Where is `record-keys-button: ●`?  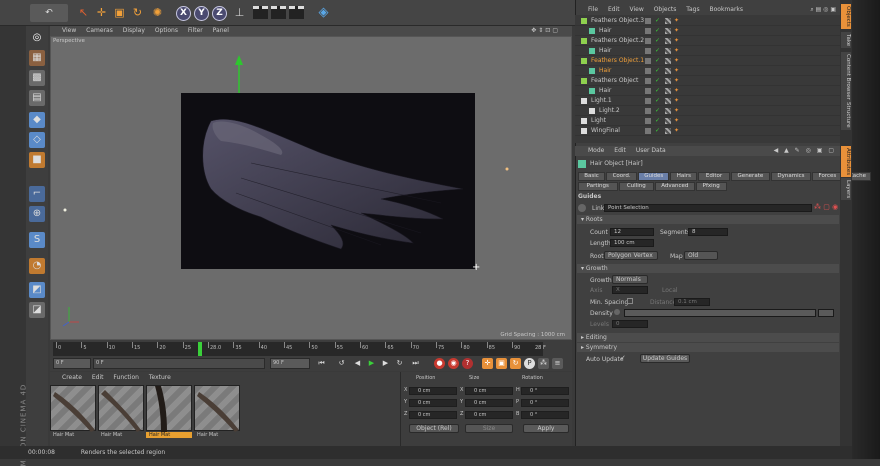
record-keys-button: ● is located at coordinates (439, 363).